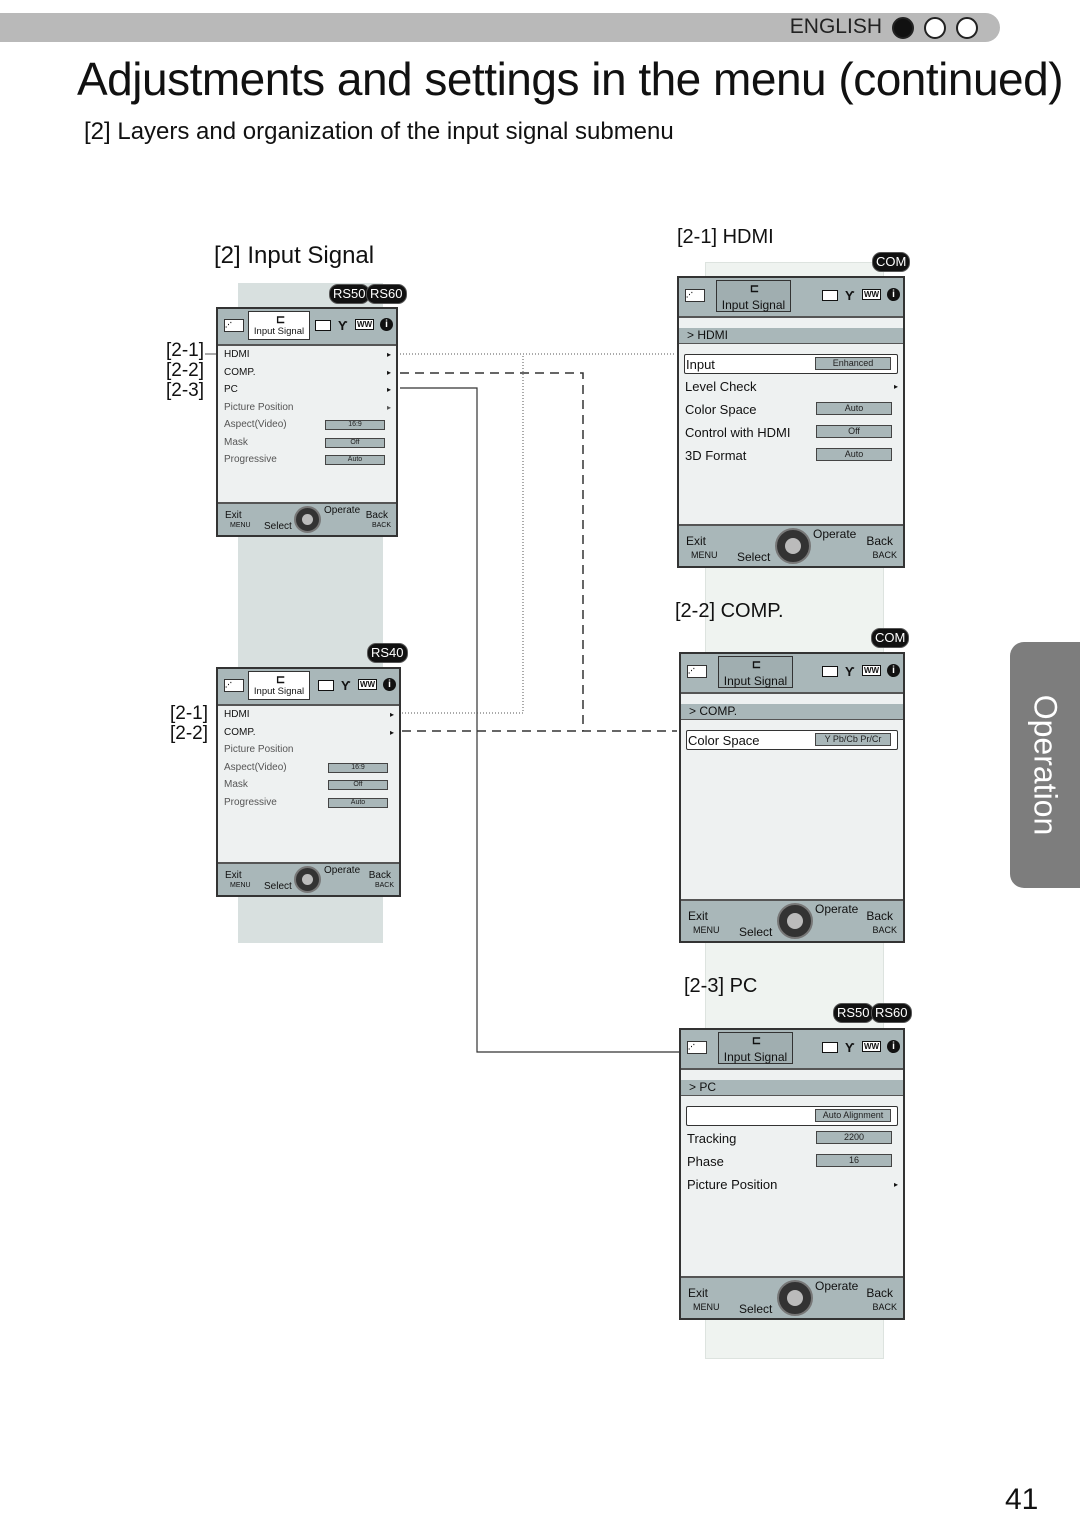 This screenshot has width=1080, height=1534. Describe the element at coordinates (791, 410) in the screenshot. I see `menu-item: Color Space Auto` at that location.